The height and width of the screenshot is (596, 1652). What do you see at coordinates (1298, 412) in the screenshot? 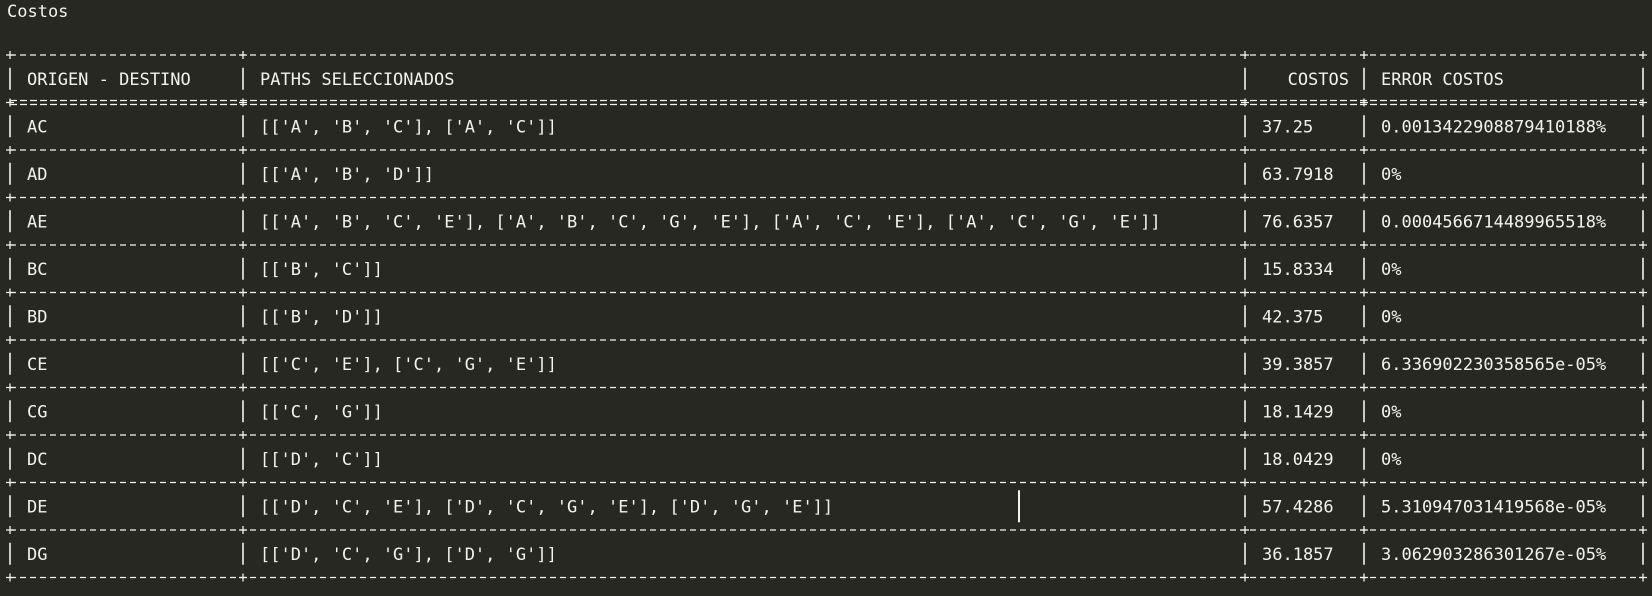
I see `cost-cell: 18.1429` at bounding box center [1298, 412].